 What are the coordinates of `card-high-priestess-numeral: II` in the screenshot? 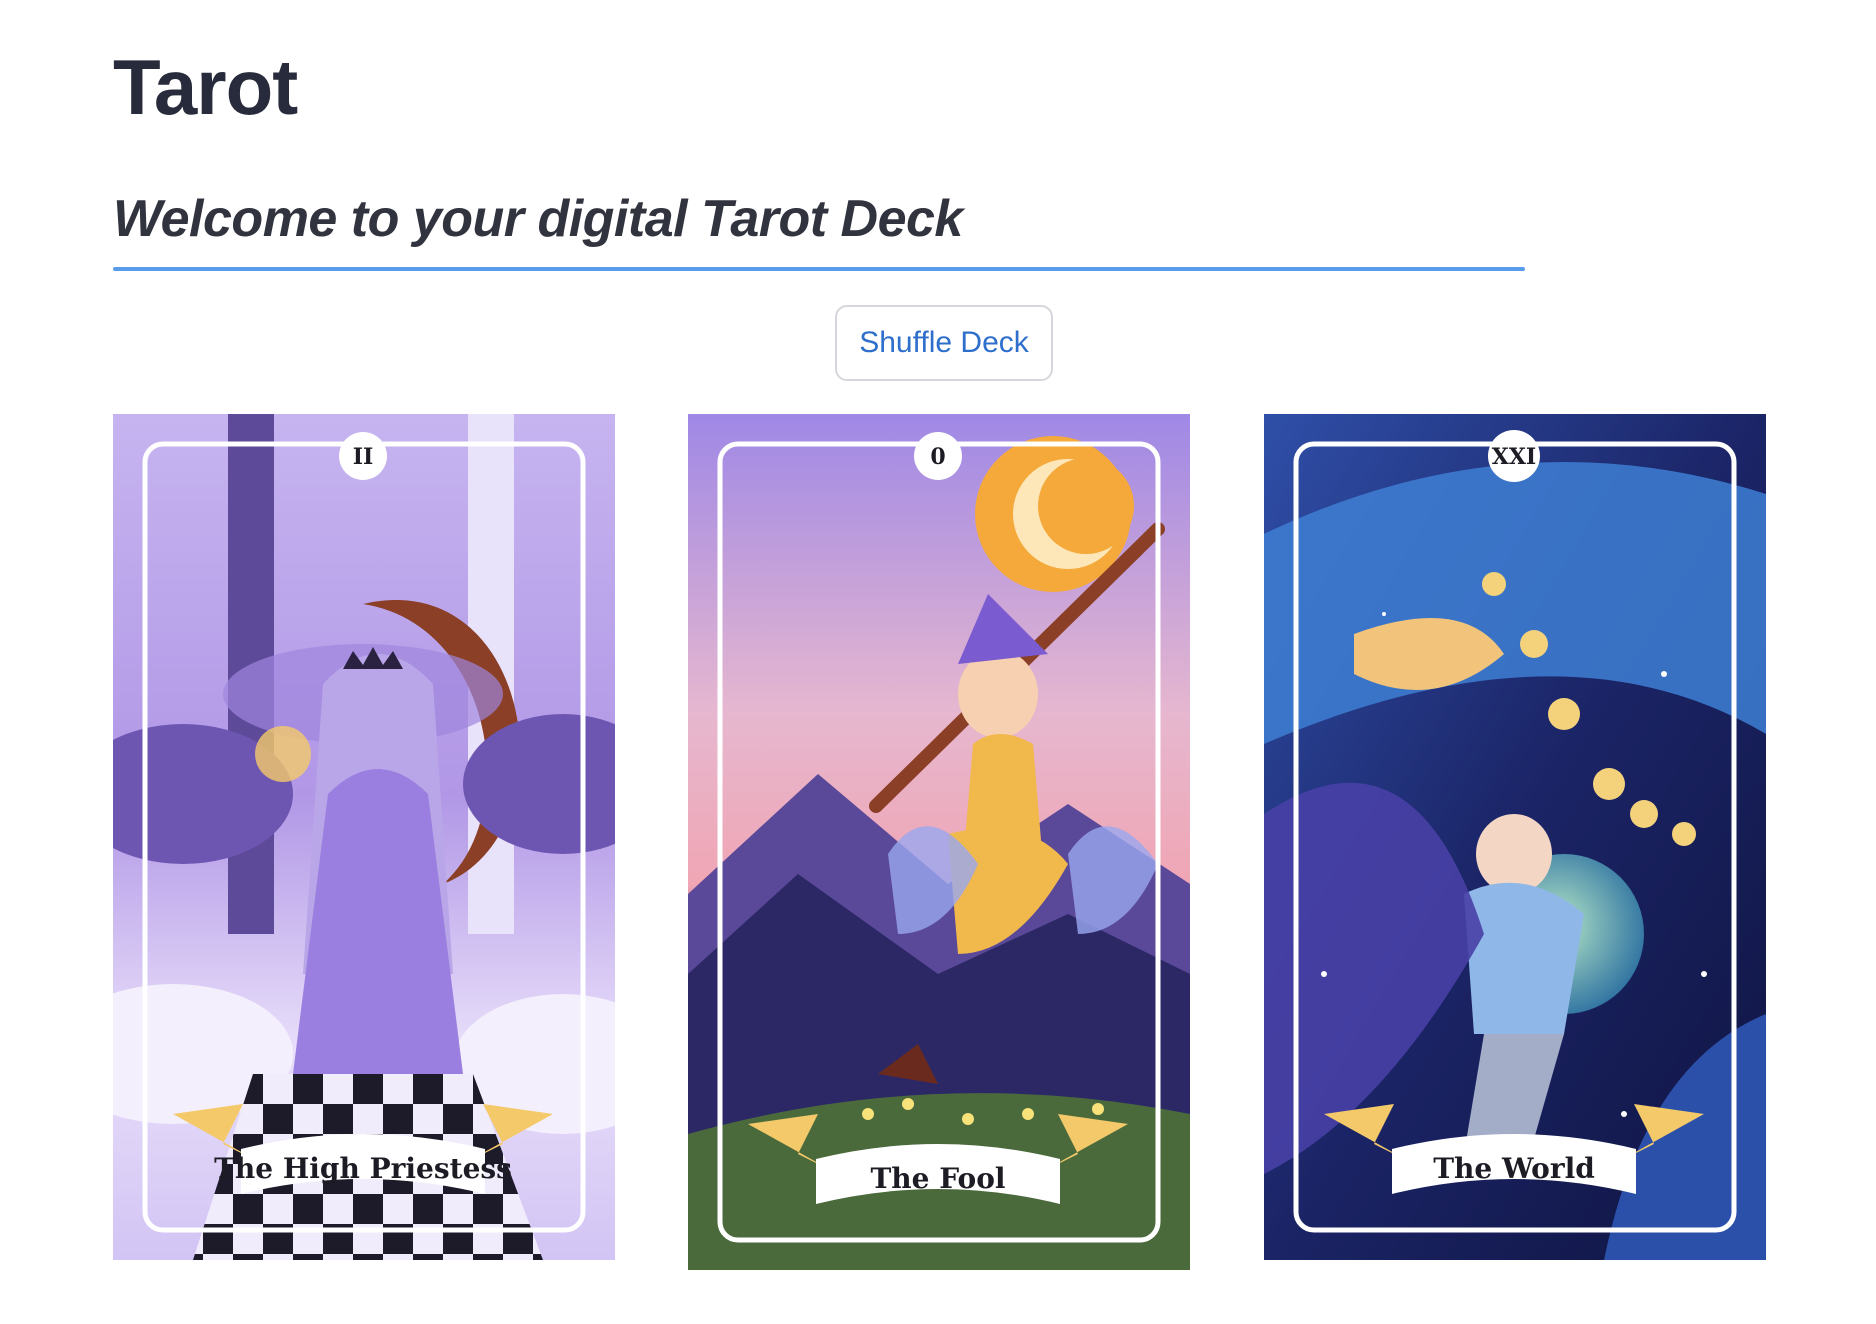 It's located at (363, 457).